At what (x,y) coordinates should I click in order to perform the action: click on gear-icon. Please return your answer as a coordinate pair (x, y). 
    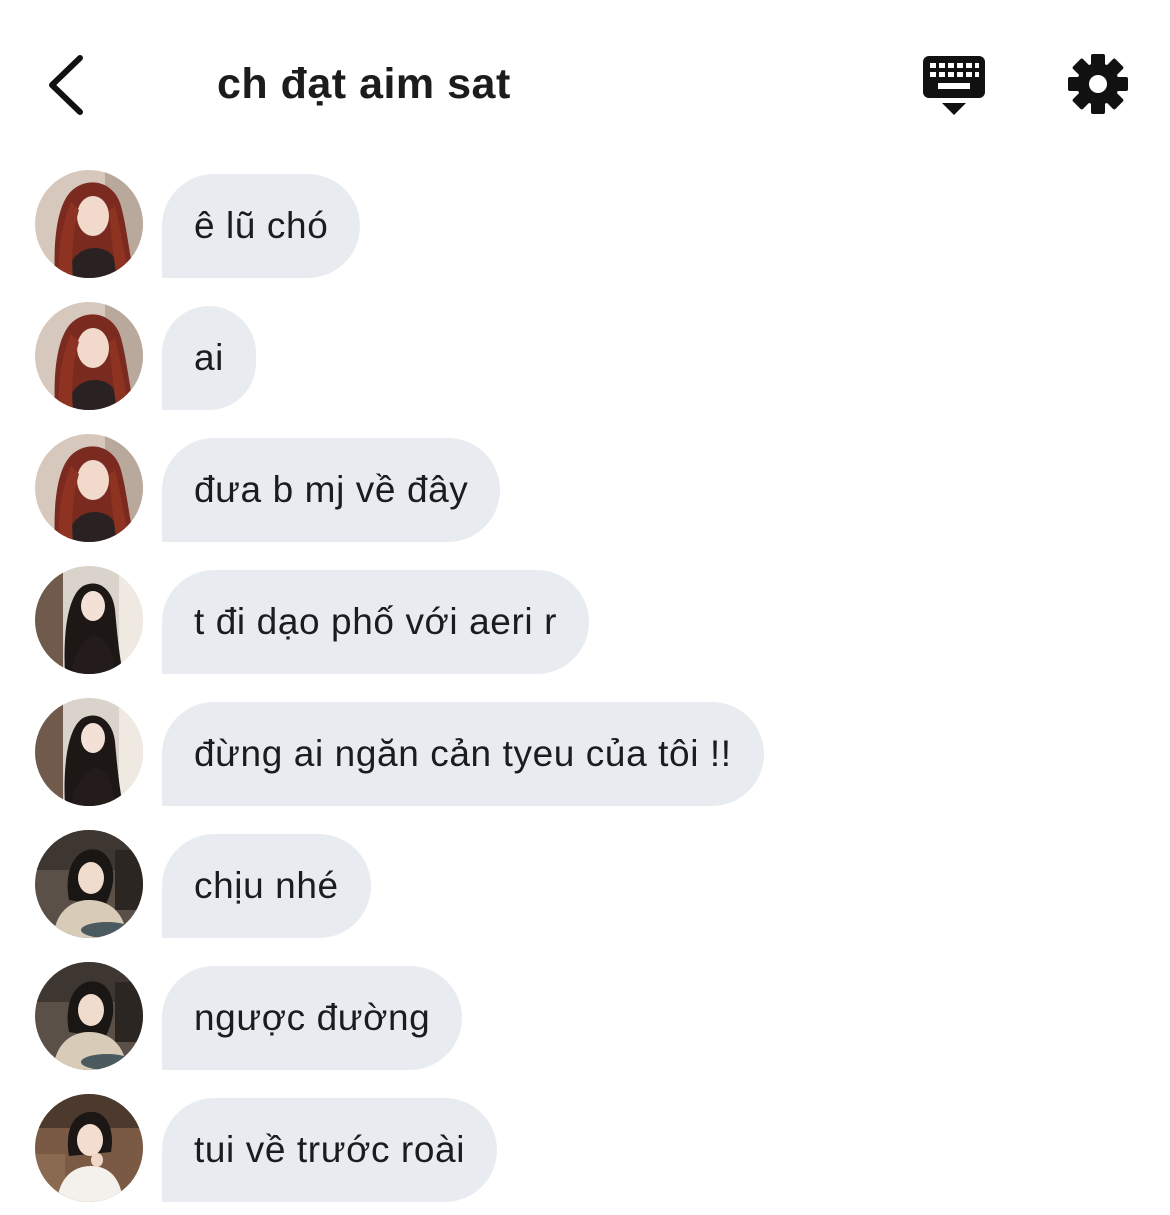
    Looking at the image, I should click on (1098, 84).